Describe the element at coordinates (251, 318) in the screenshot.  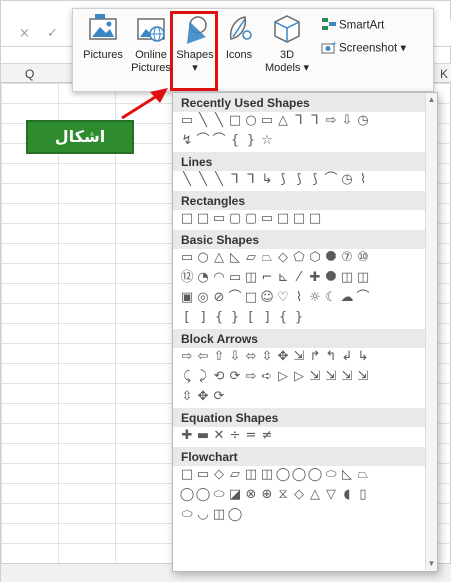
I see `shape-item-icon: [` at that location.